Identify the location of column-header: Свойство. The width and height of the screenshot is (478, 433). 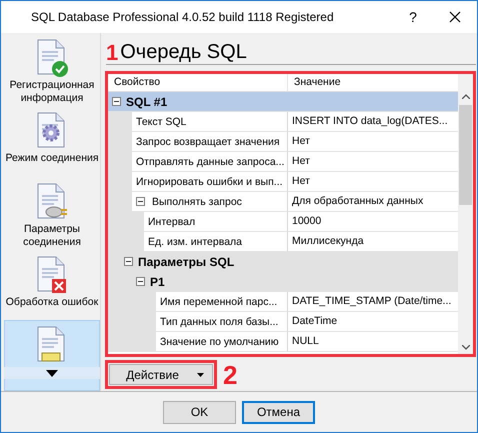
(198, 82).